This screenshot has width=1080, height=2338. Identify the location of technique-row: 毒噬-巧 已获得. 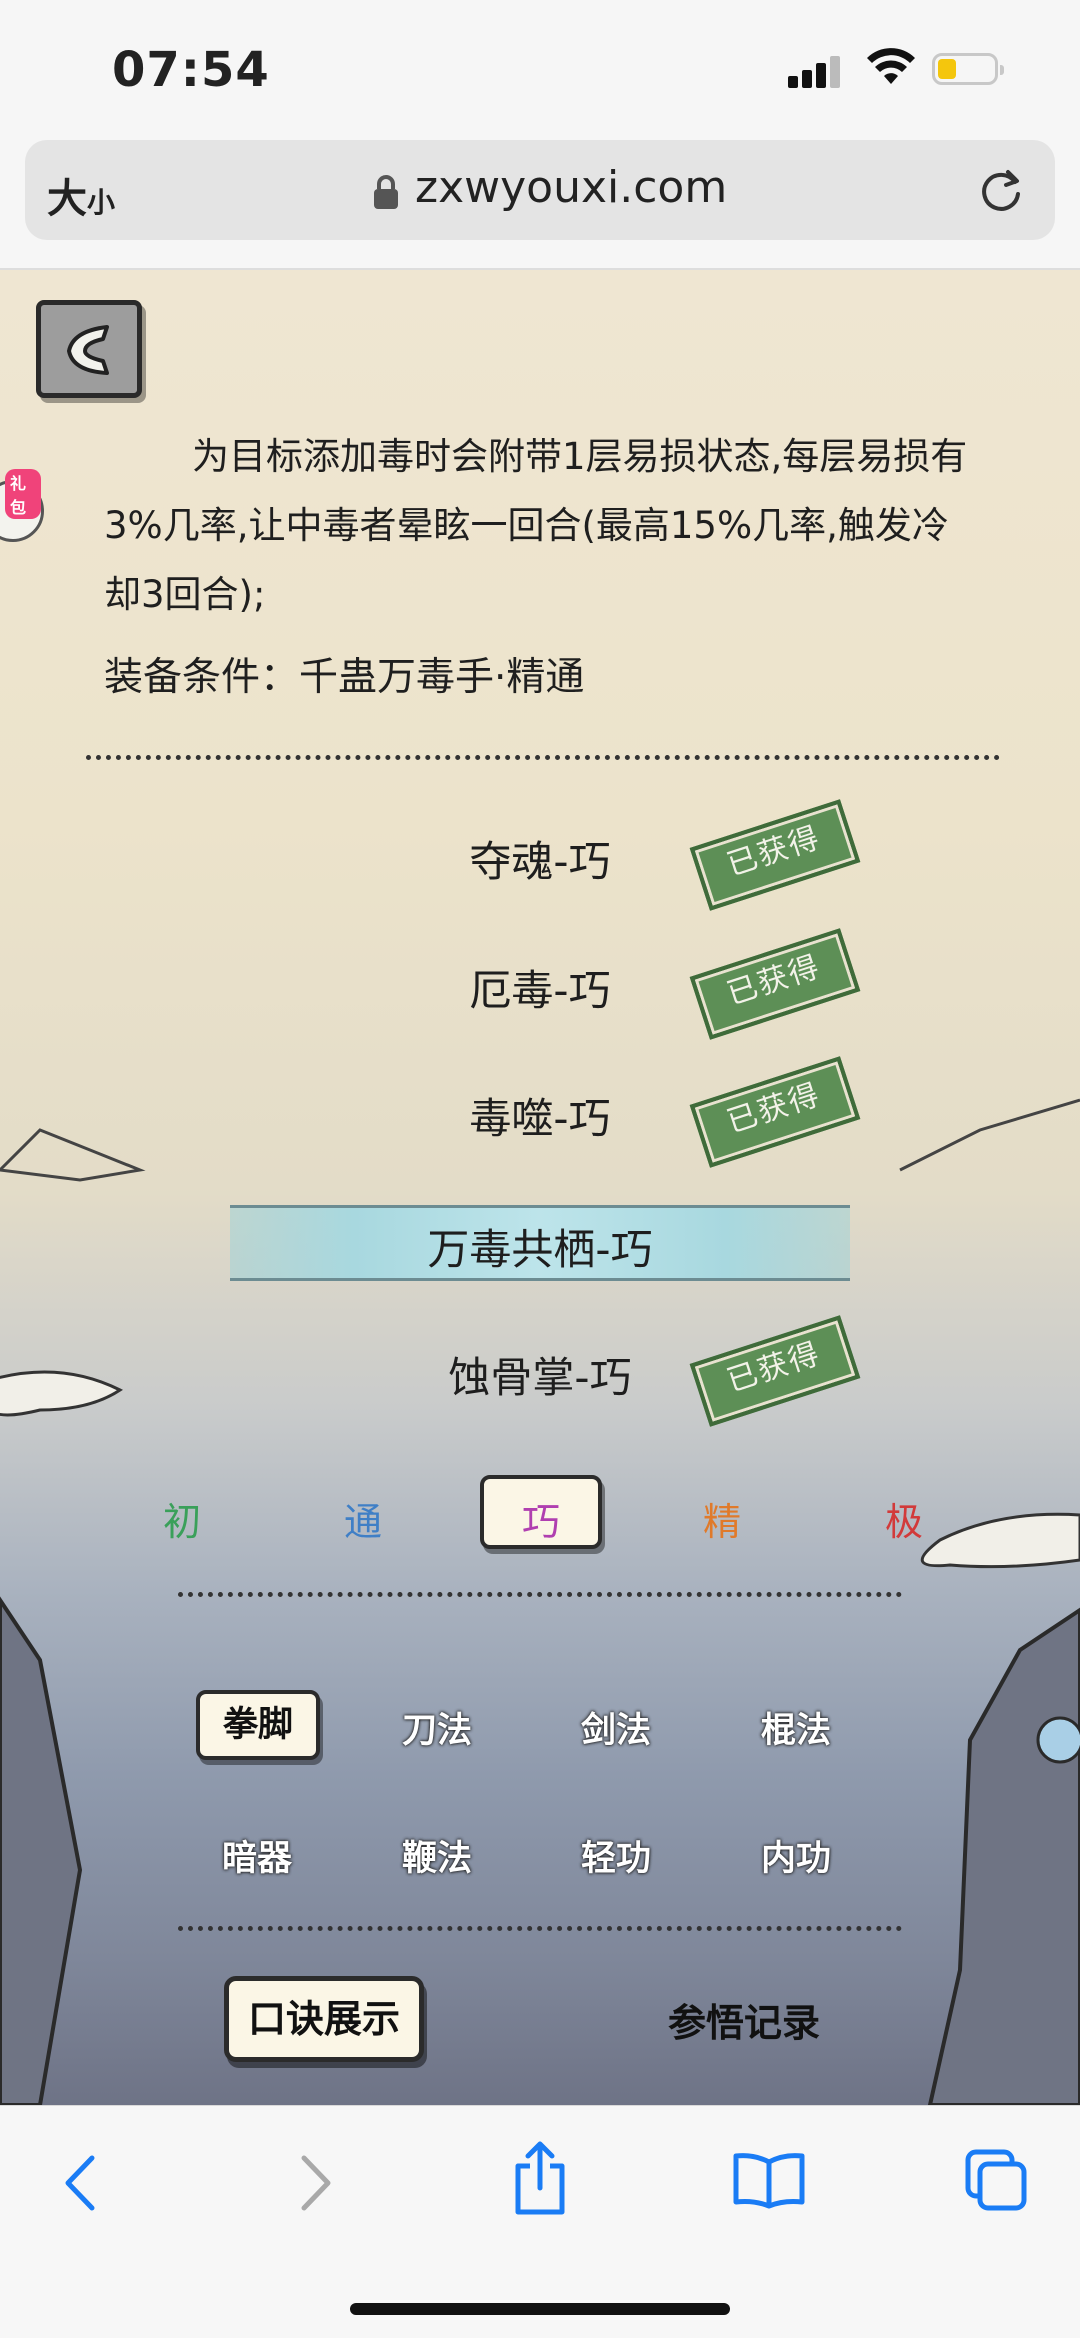
(540, 1112).